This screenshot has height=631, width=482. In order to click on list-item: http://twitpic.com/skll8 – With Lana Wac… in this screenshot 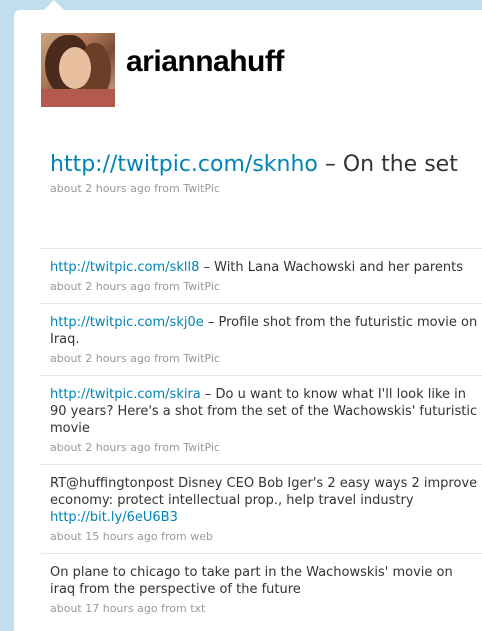, I will do `click(261, 275)`.